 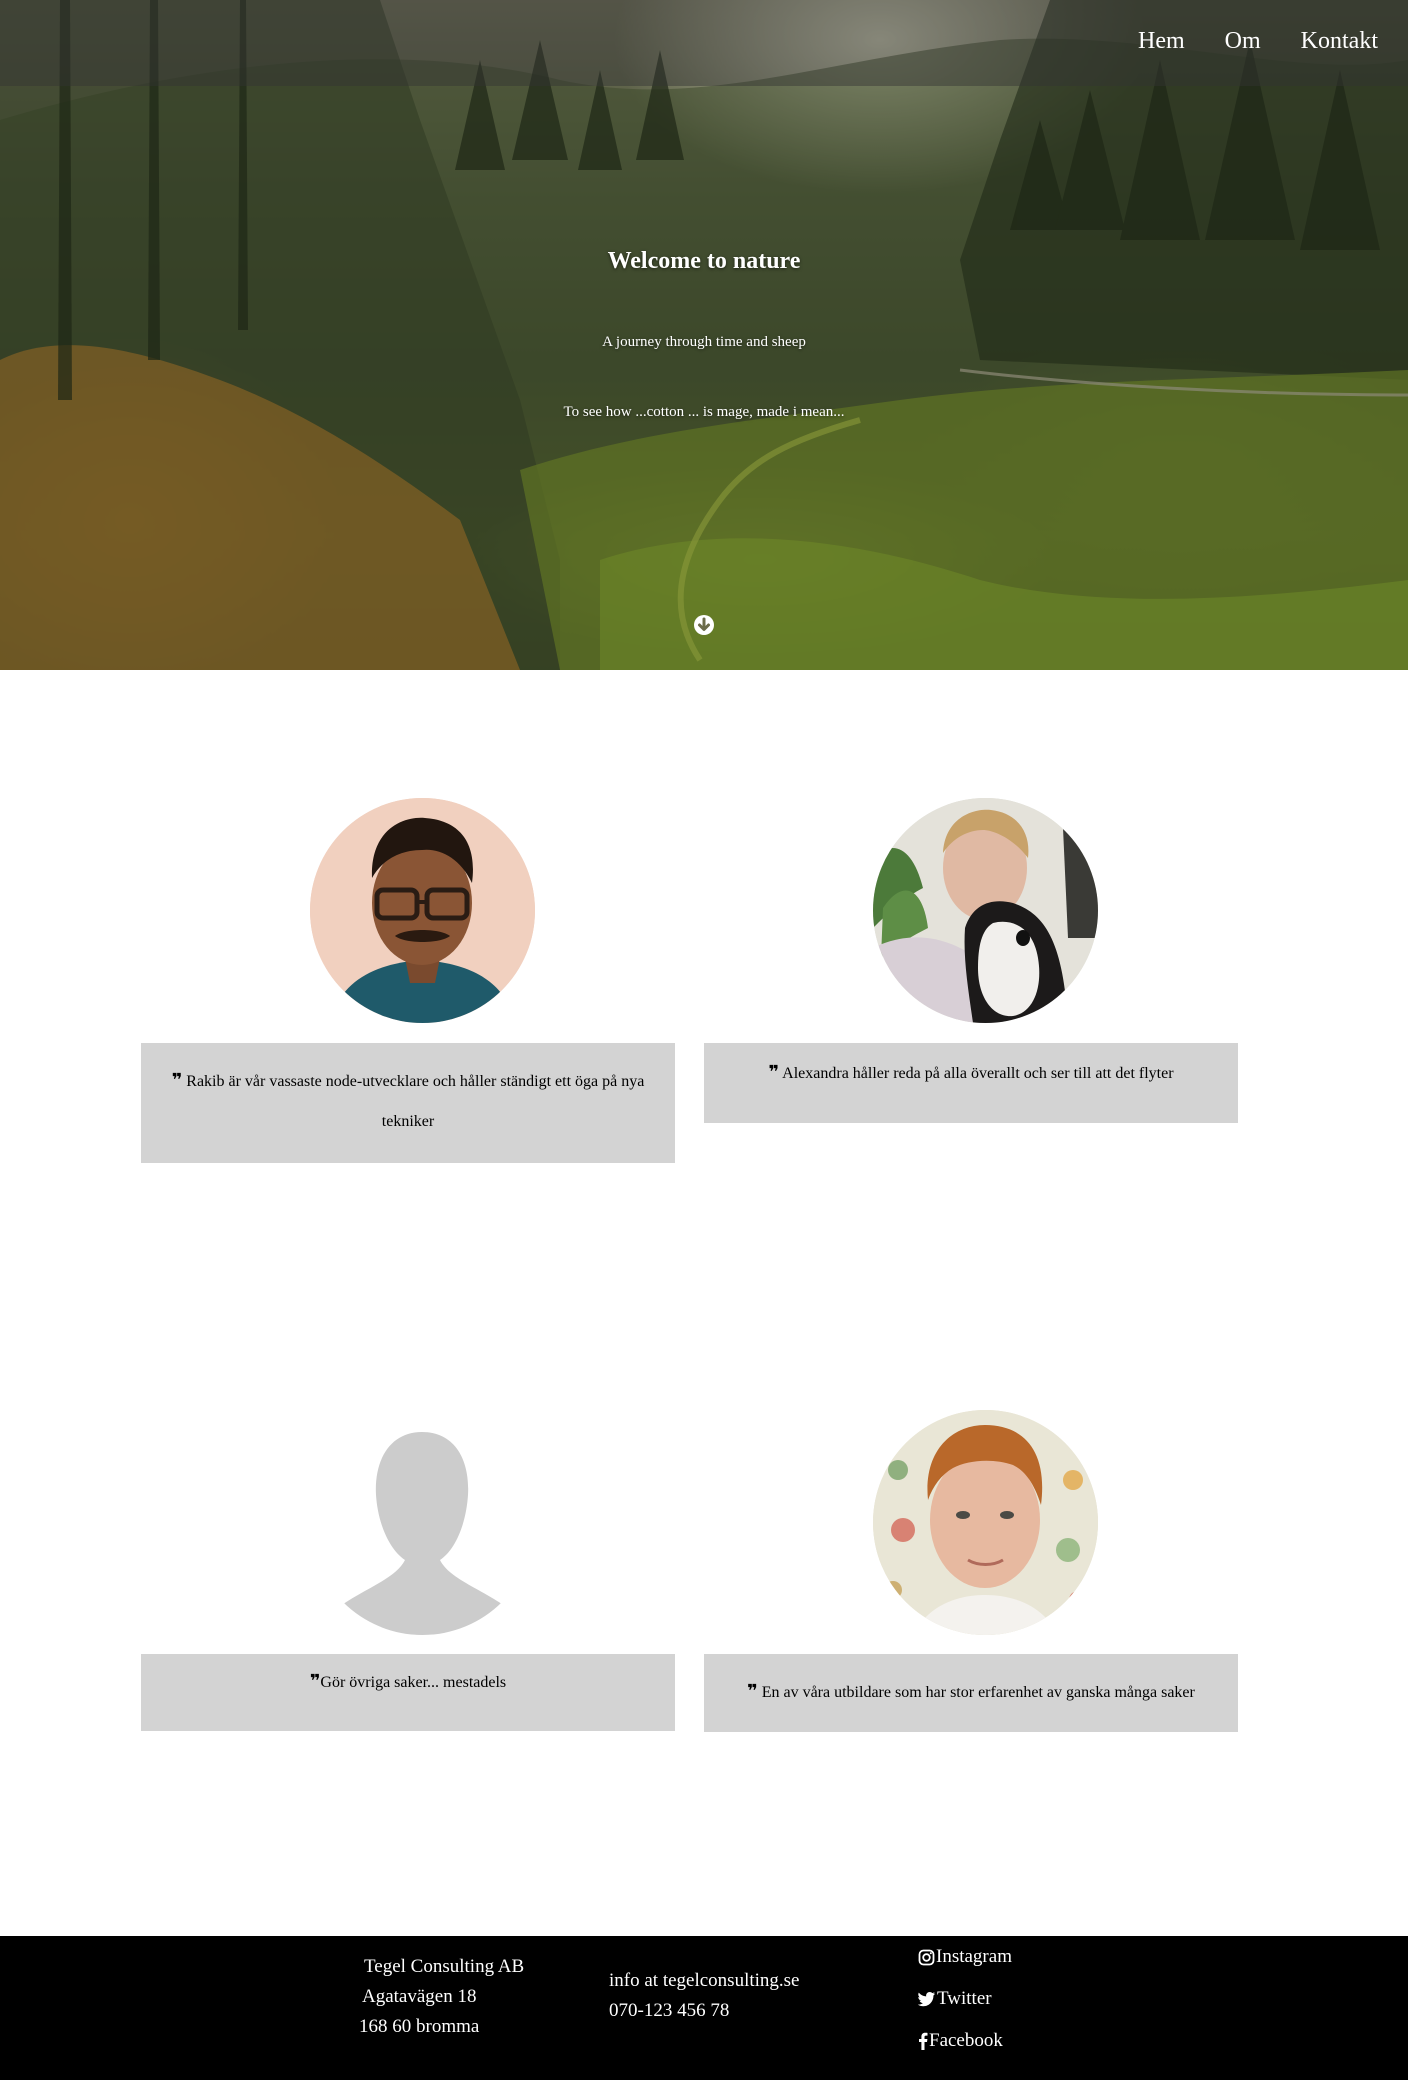 I want to click on quote-box-placeholder: ❞Gör övriga saker... mestadels, so click(x=408, y=1692).